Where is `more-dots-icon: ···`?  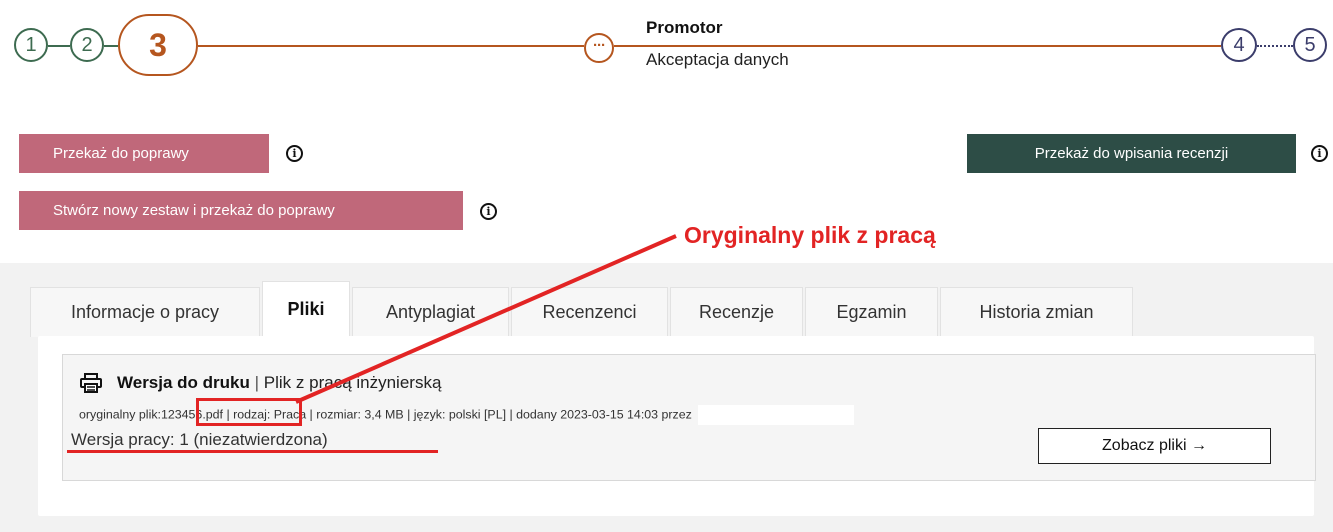 more-dots-icon: ··· is located at coordinates (599, 45).